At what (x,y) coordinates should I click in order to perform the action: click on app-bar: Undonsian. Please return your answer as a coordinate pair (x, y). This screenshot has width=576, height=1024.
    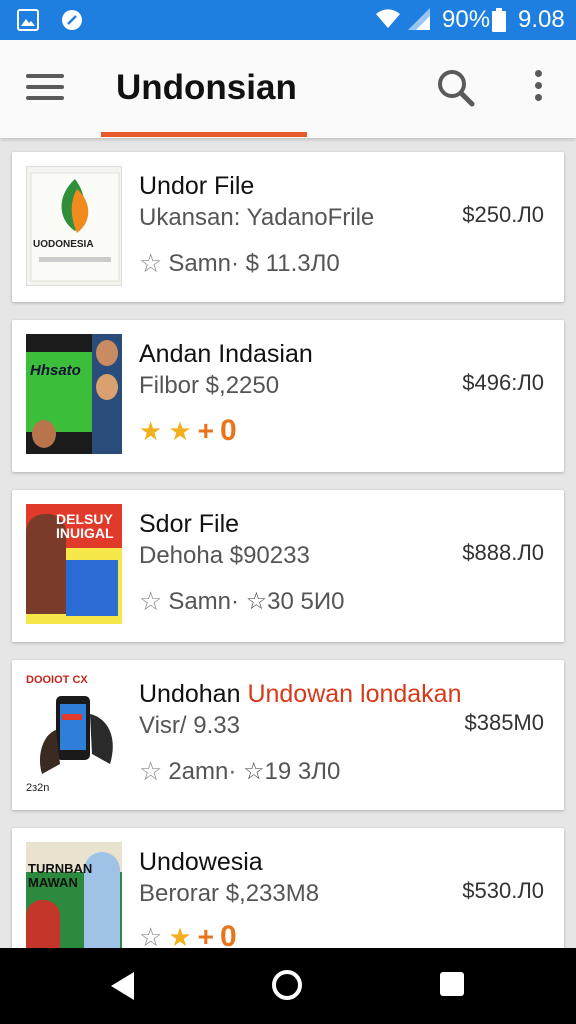
    Looking at the image, I should click on (288, 89).